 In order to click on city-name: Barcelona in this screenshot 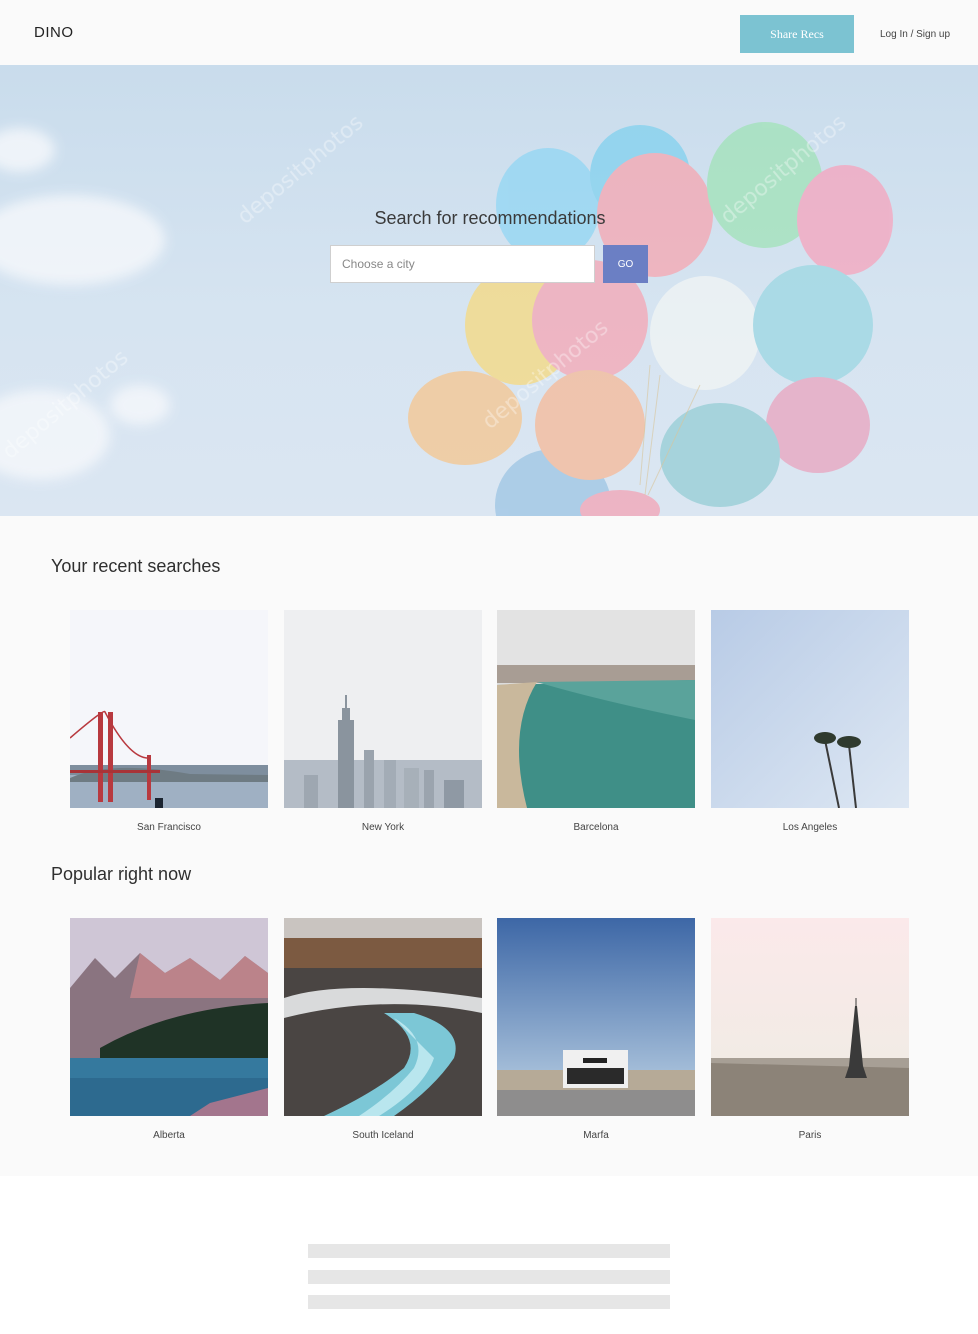, I will do `click(596, 827)`.